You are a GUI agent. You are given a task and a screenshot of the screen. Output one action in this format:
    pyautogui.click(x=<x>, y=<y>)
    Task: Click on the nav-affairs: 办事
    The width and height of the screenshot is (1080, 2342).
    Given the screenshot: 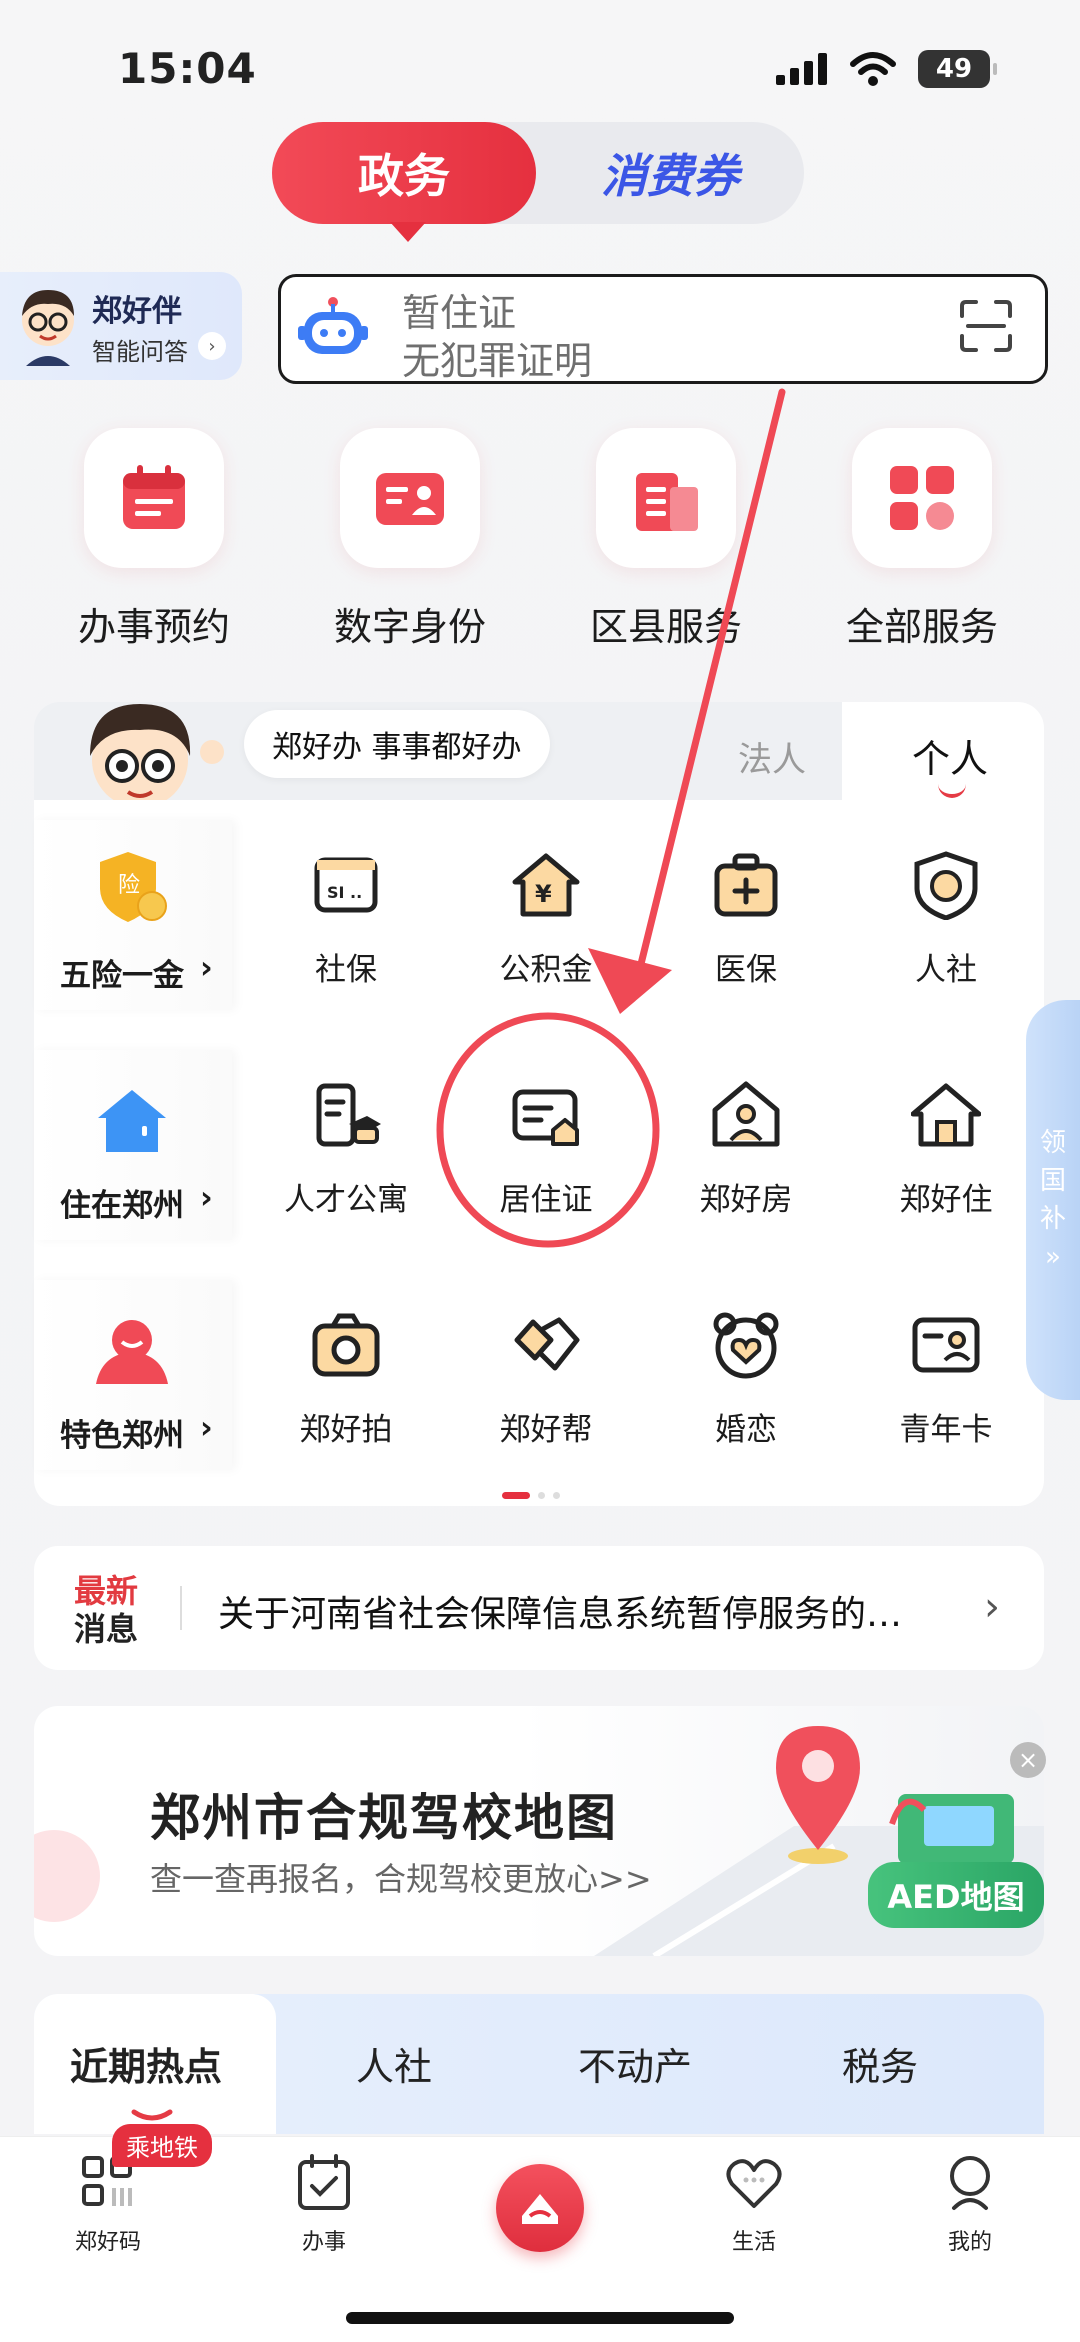 What is the action you would take?
    pyautogui.click(x=324, y=2204)
    